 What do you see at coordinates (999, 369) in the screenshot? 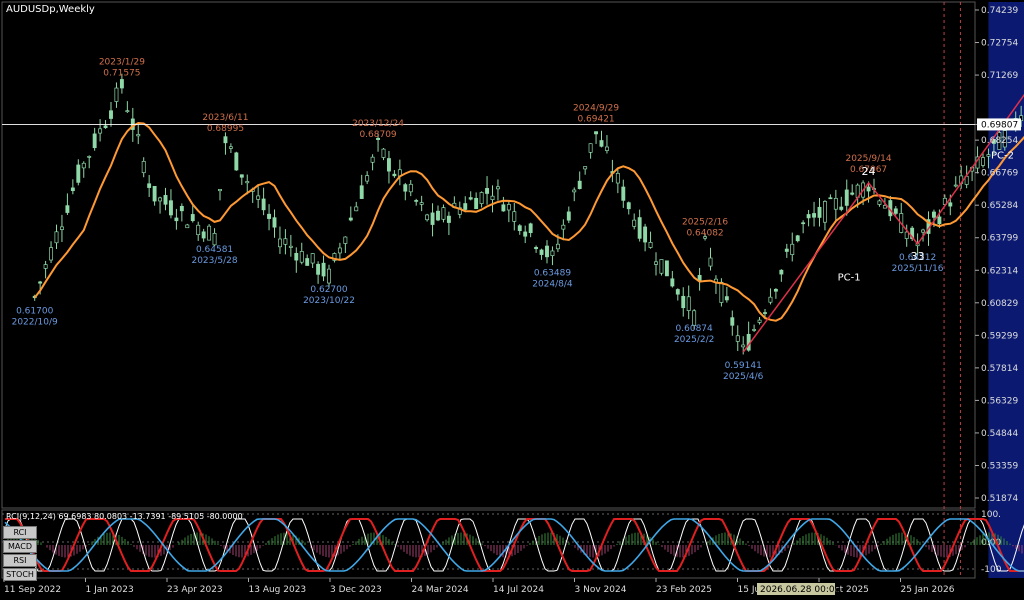
I see `y-tick-label: 0.57814` at bounding box center [999, 369].